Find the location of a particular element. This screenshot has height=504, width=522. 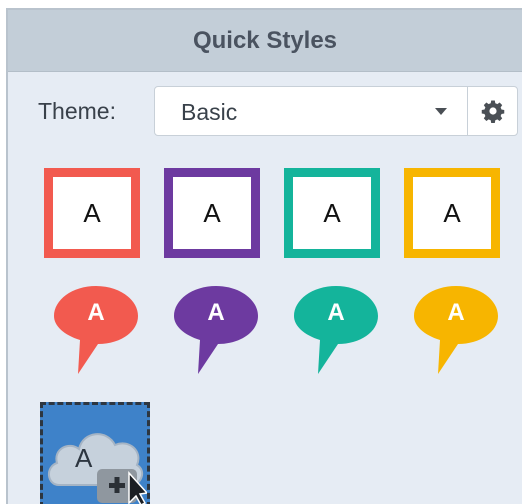

box-style-yellow: A is located at coordinates (452, 213).